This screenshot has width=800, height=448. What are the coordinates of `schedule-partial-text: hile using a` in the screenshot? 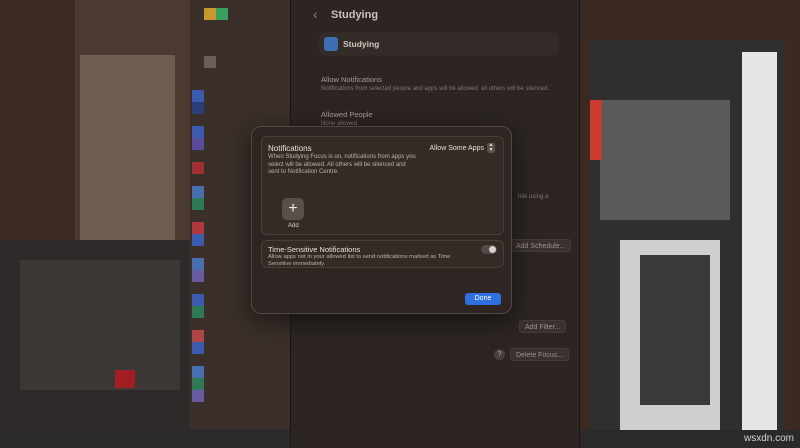 It's located at (533, 197).